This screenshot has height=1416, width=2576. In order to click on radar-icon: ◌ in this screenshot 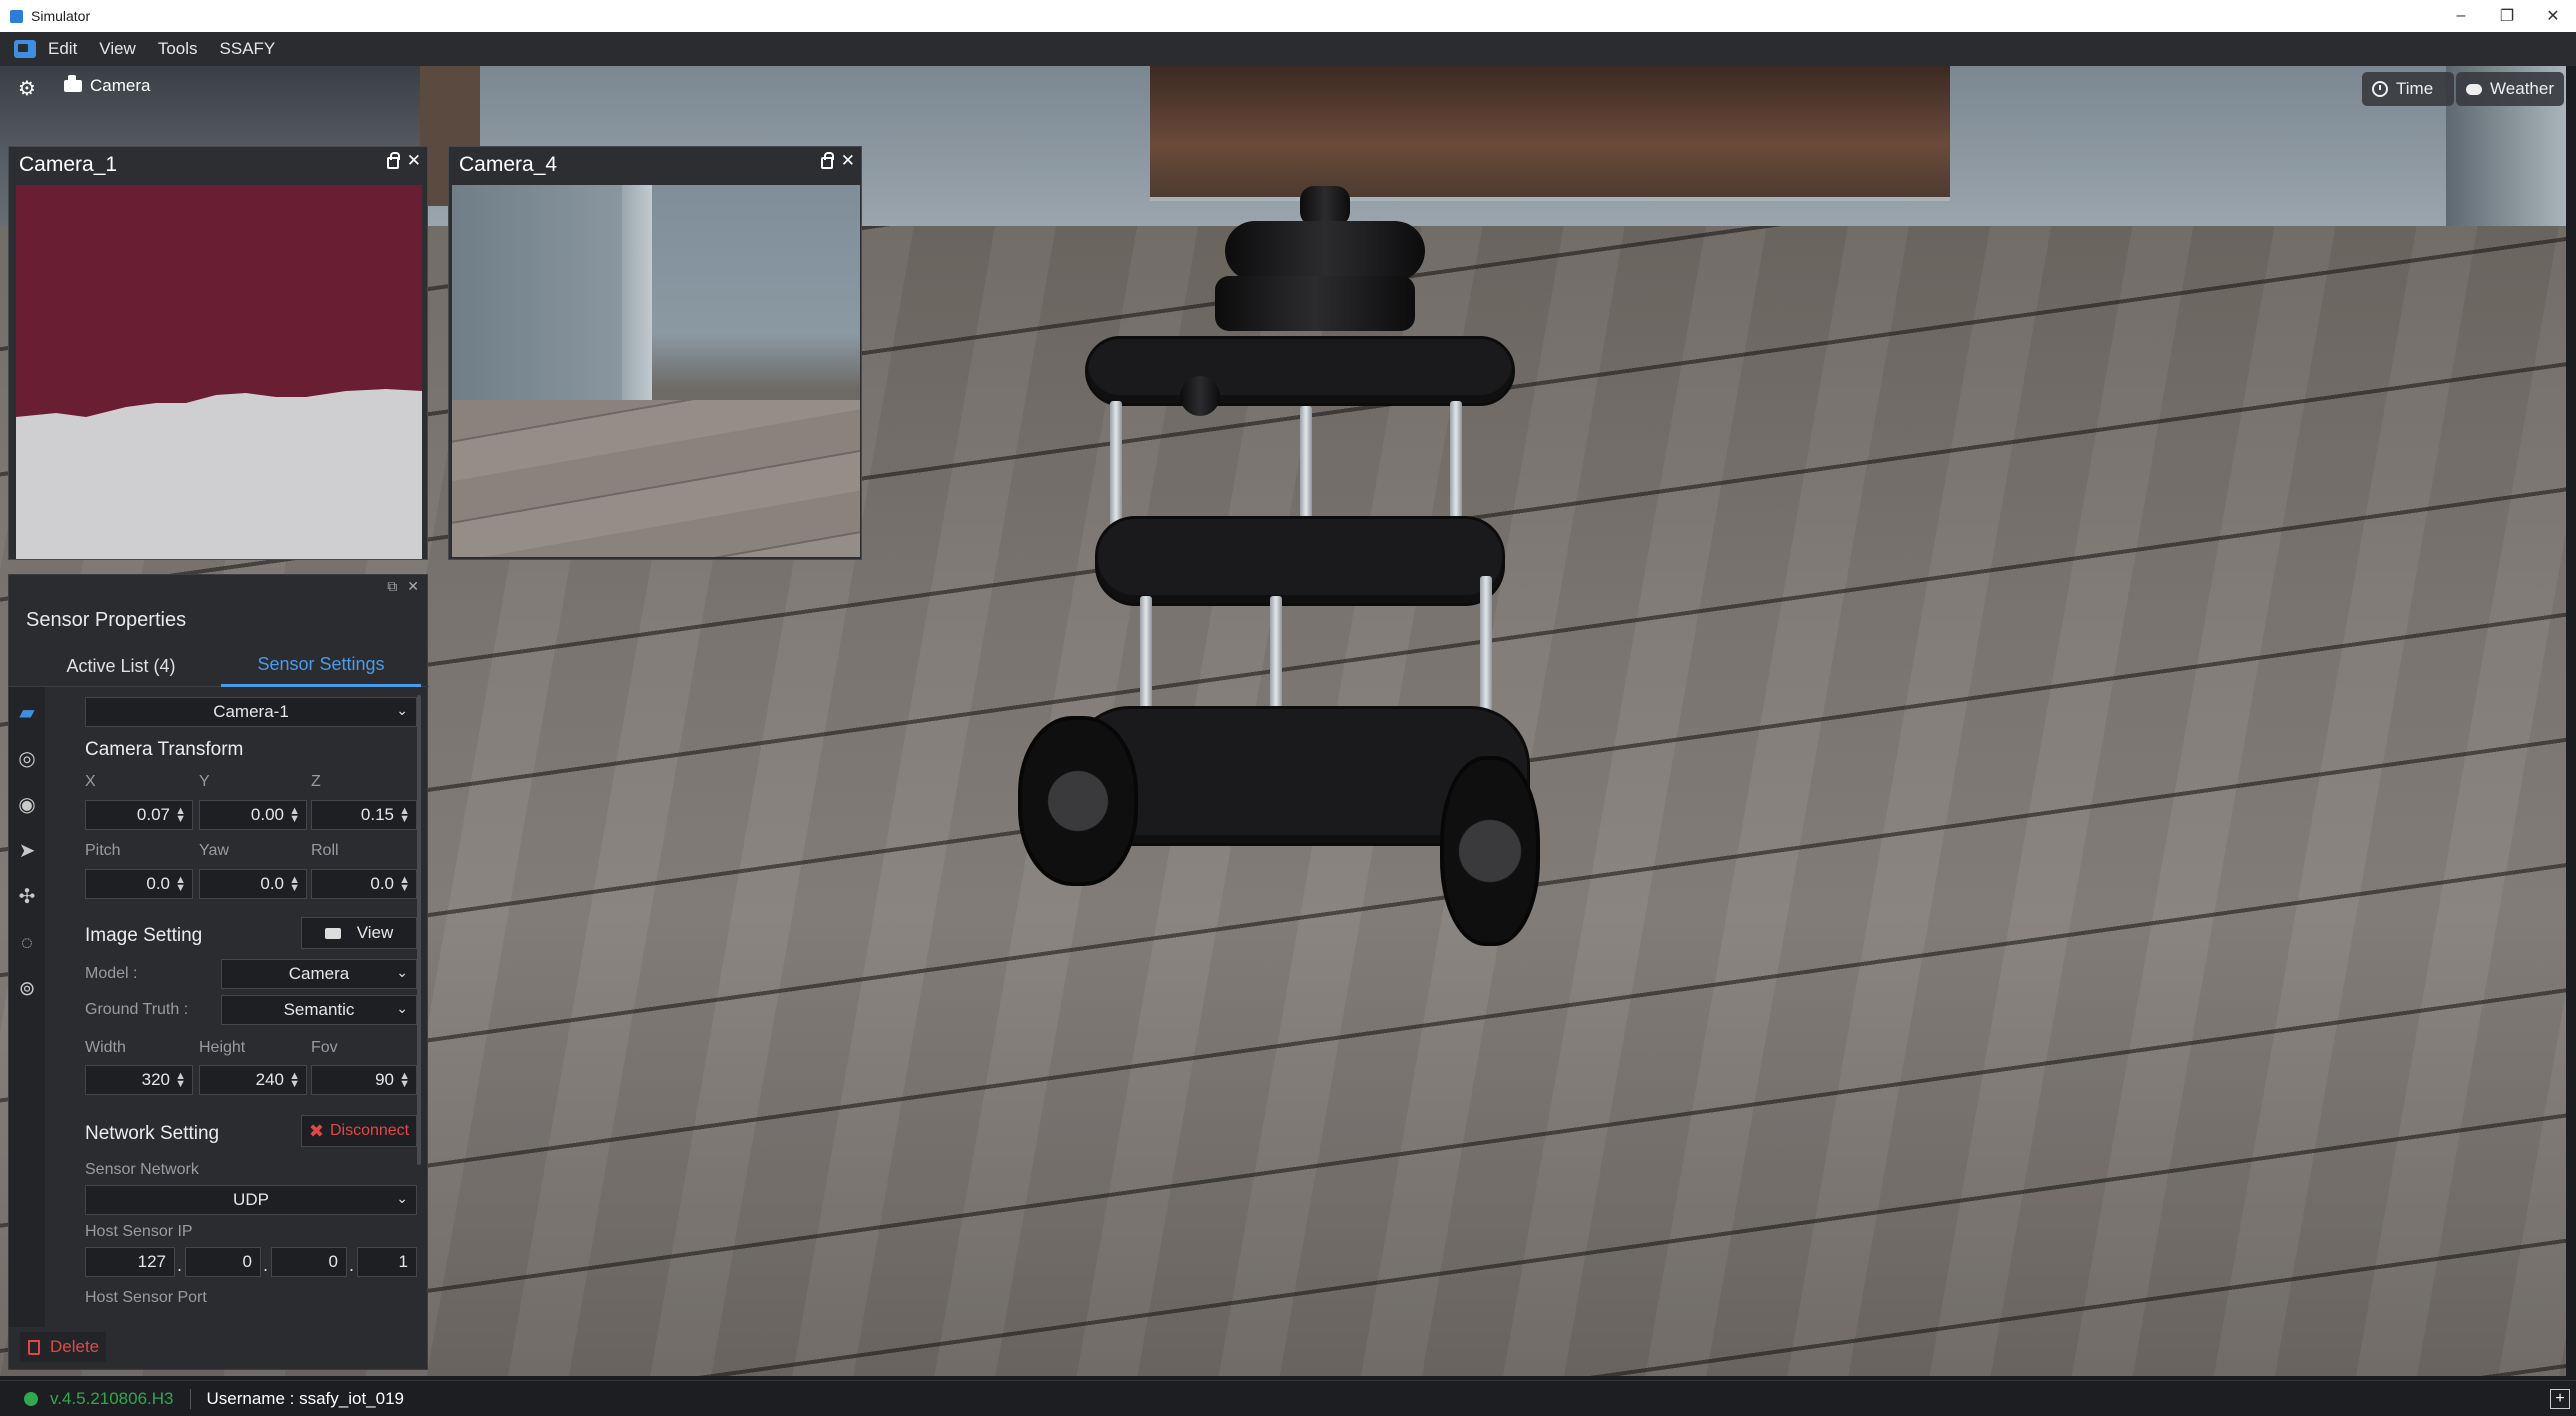, I will do `click(27, 943)`.